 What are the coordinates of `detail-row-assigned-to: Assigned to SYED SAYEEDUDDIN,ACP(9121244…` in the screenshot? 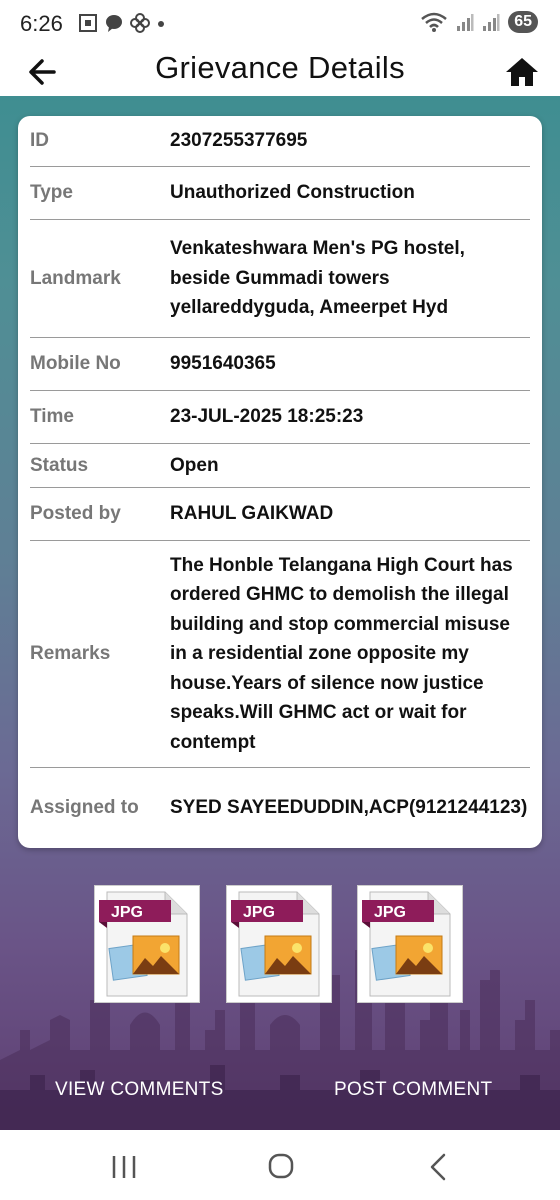 It's located at (280, 808).